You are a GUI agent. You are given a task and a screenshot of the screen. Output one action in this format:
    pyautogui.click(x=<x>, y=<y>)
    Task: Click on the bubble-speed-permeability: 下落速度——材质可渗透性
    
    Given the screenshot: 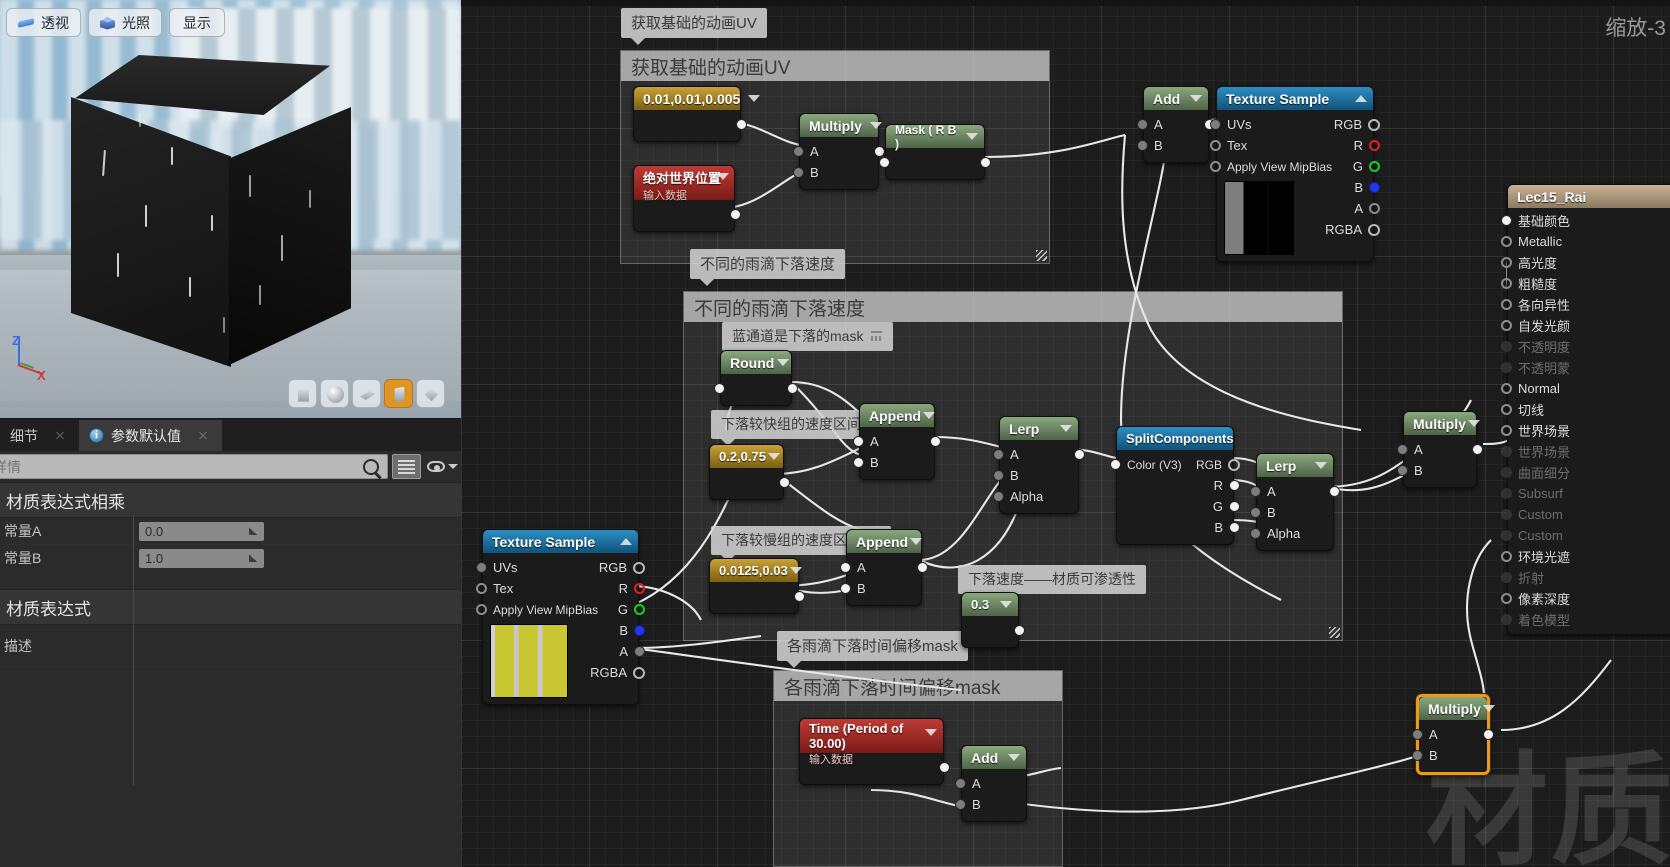 What is the action you would take?
    pyautogui.click(x=1052, y=583)
    